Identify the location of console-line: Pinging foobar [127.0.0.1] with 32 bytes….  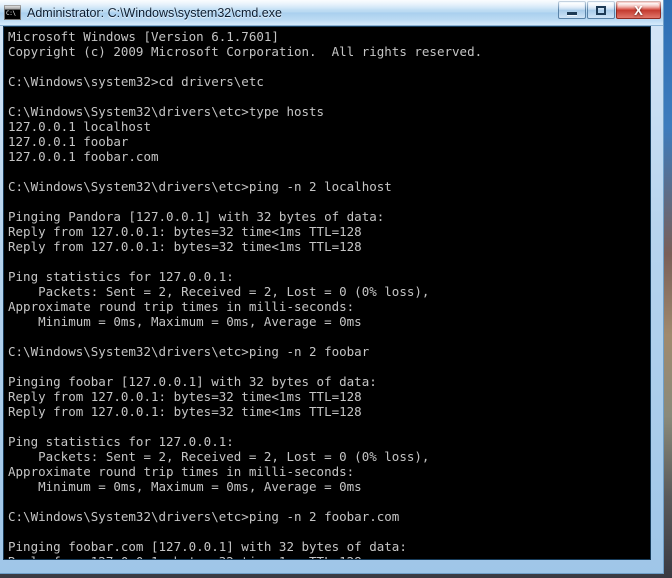
(192, 381).